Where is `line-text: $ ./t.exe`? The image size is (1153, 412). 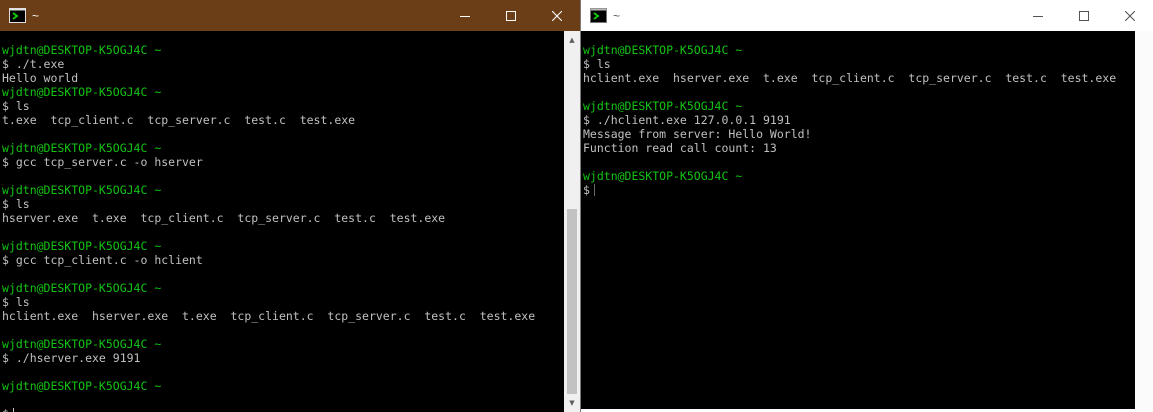 line-text: $ ./t.exe is located at coordinates (33, 64).